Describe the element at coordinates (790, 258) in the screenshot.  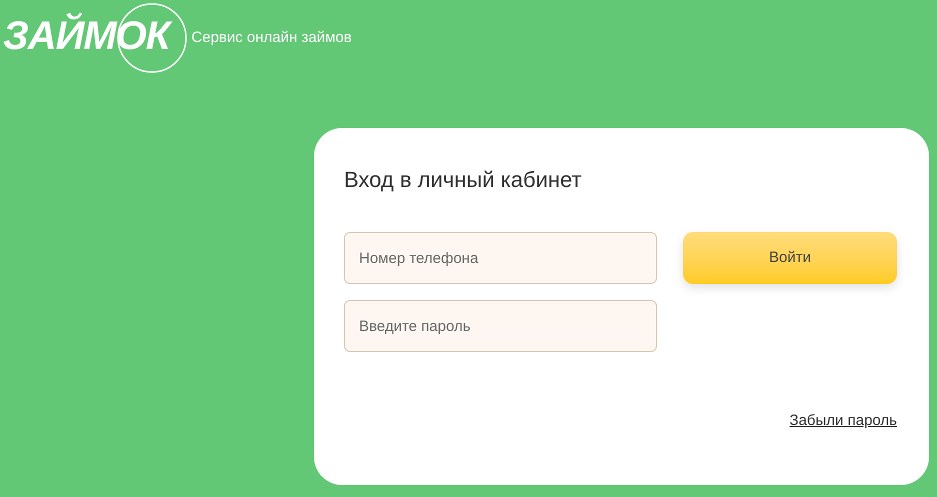
I see `login-button: Войти` at that location.